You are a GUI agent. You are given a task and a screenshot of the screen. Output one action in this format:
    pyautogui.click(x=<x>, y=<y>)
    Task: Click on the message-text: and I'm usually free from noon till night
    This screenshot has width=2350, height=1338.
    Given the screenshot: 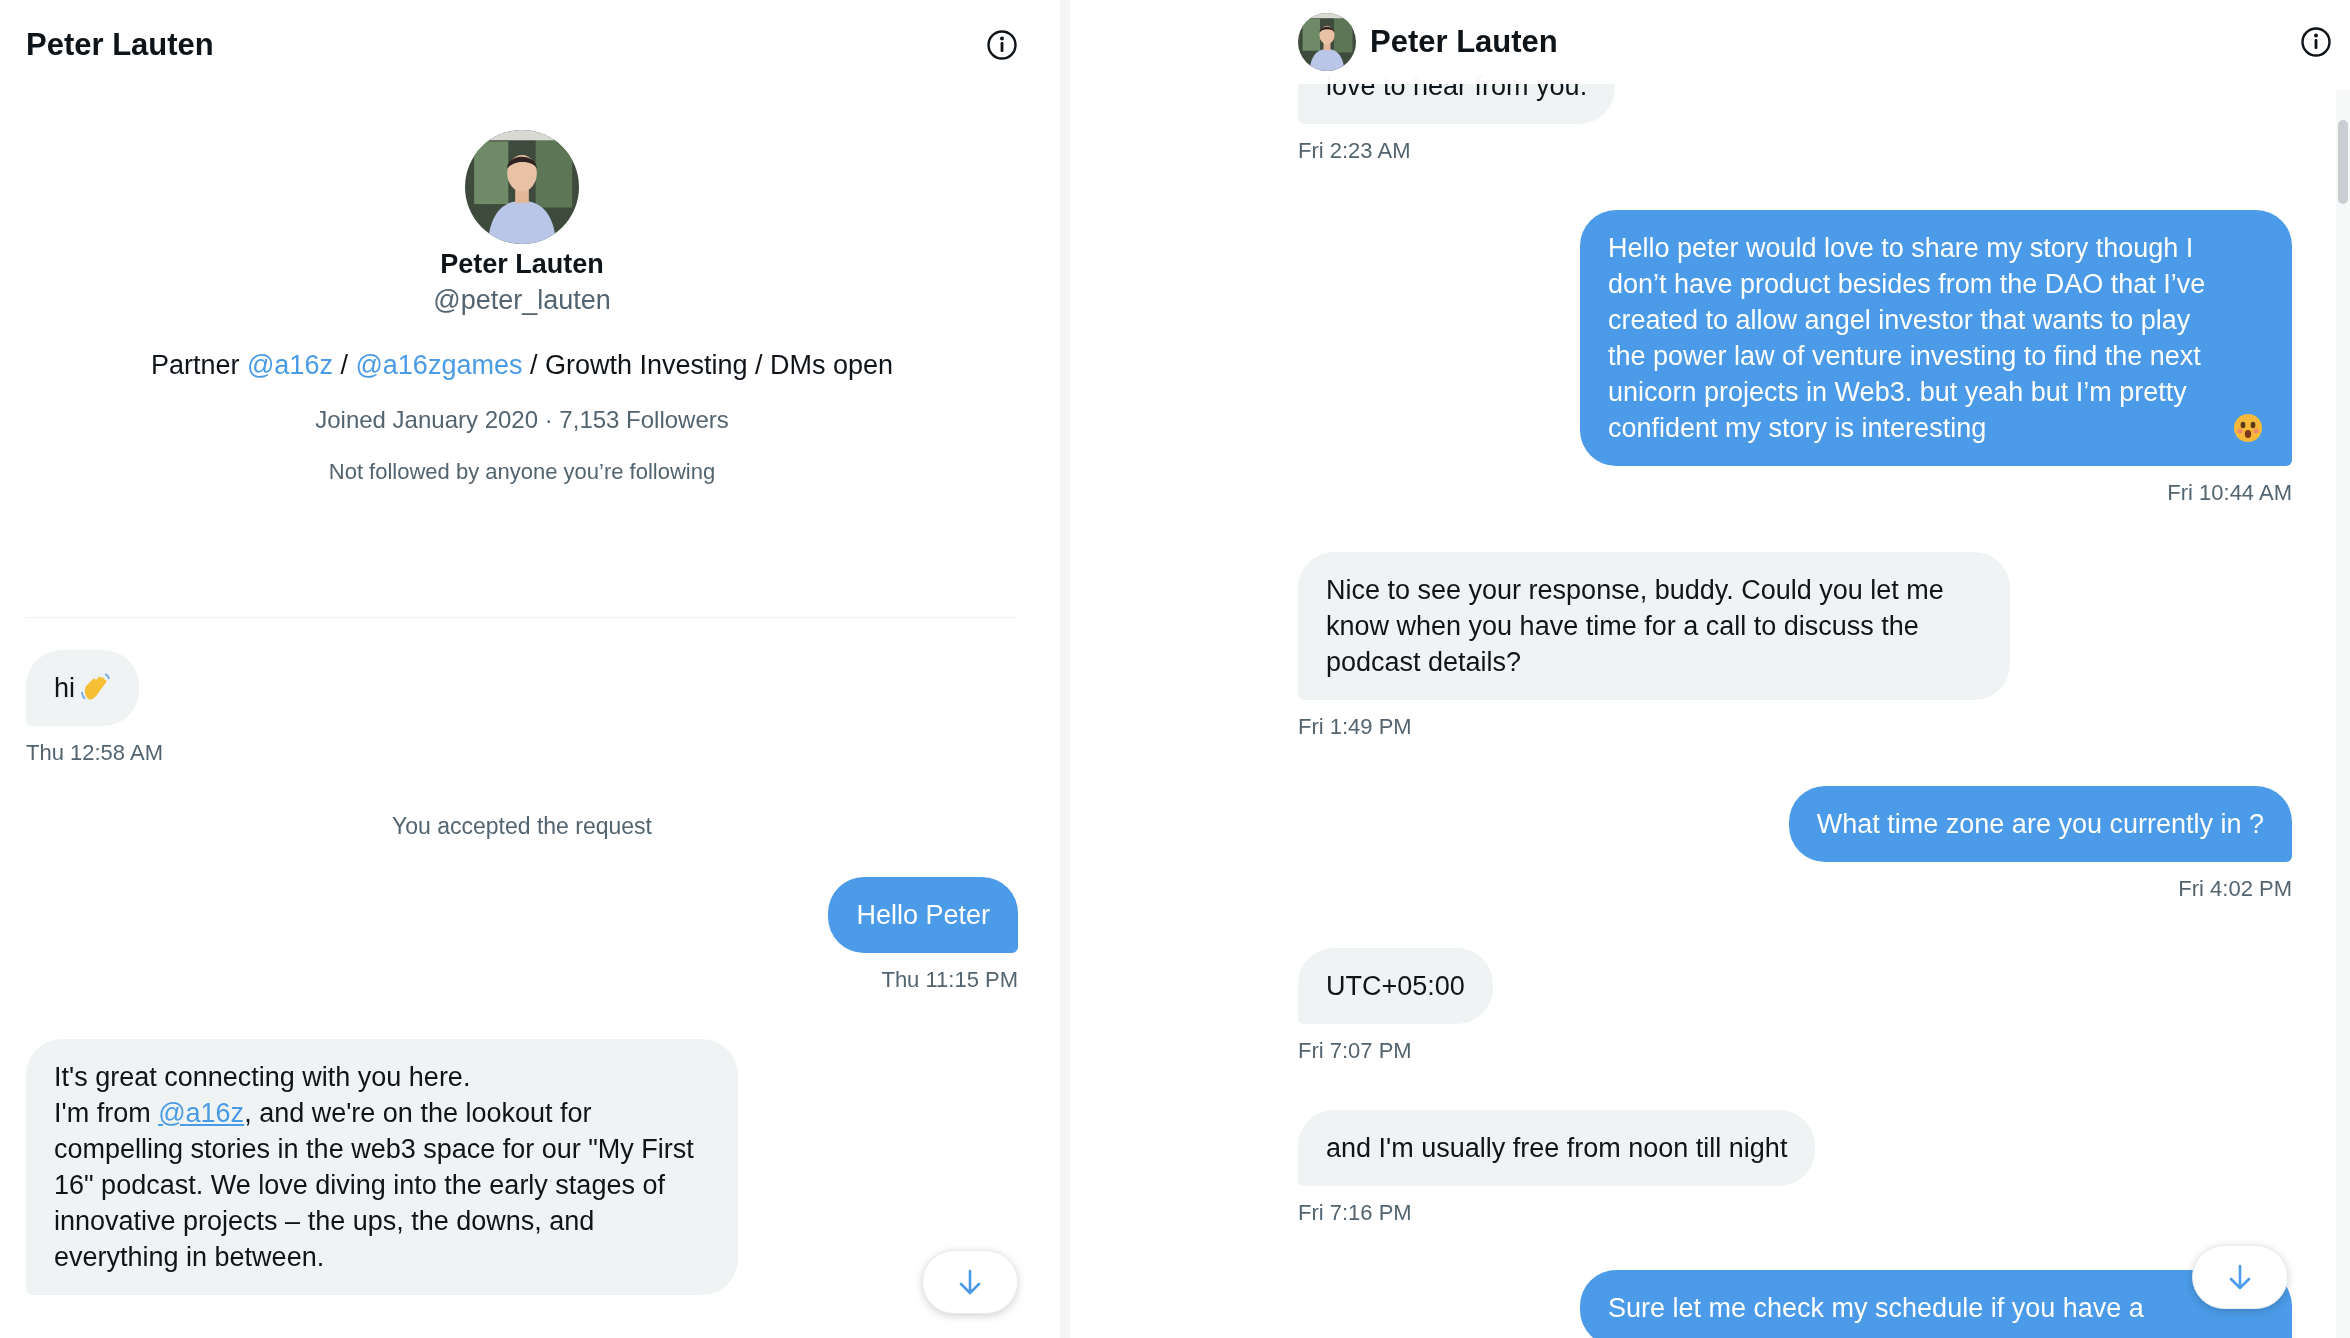 What is the action you would take?
    pyautogui.click(x=1557, y=1148)
    